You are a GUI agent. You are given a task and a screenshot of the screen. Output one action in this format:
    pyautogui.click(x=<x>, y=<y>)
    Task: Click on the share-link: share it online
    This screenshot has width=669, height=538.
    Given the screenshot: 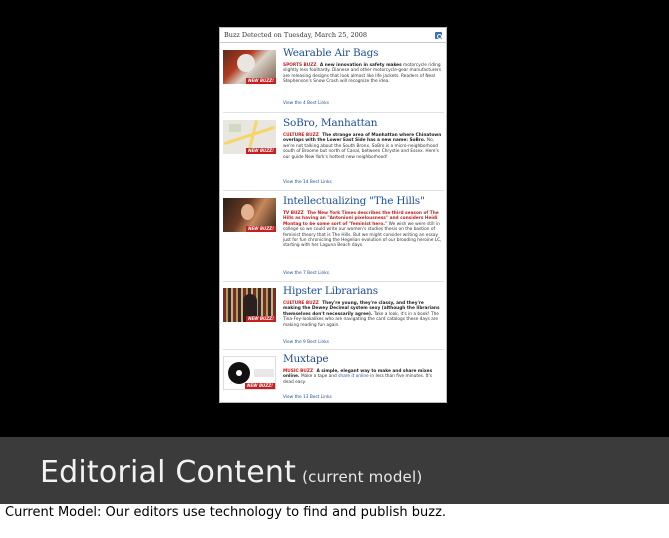 What is the action you would take?
    pyautogui.click(x=353, y=376)
    